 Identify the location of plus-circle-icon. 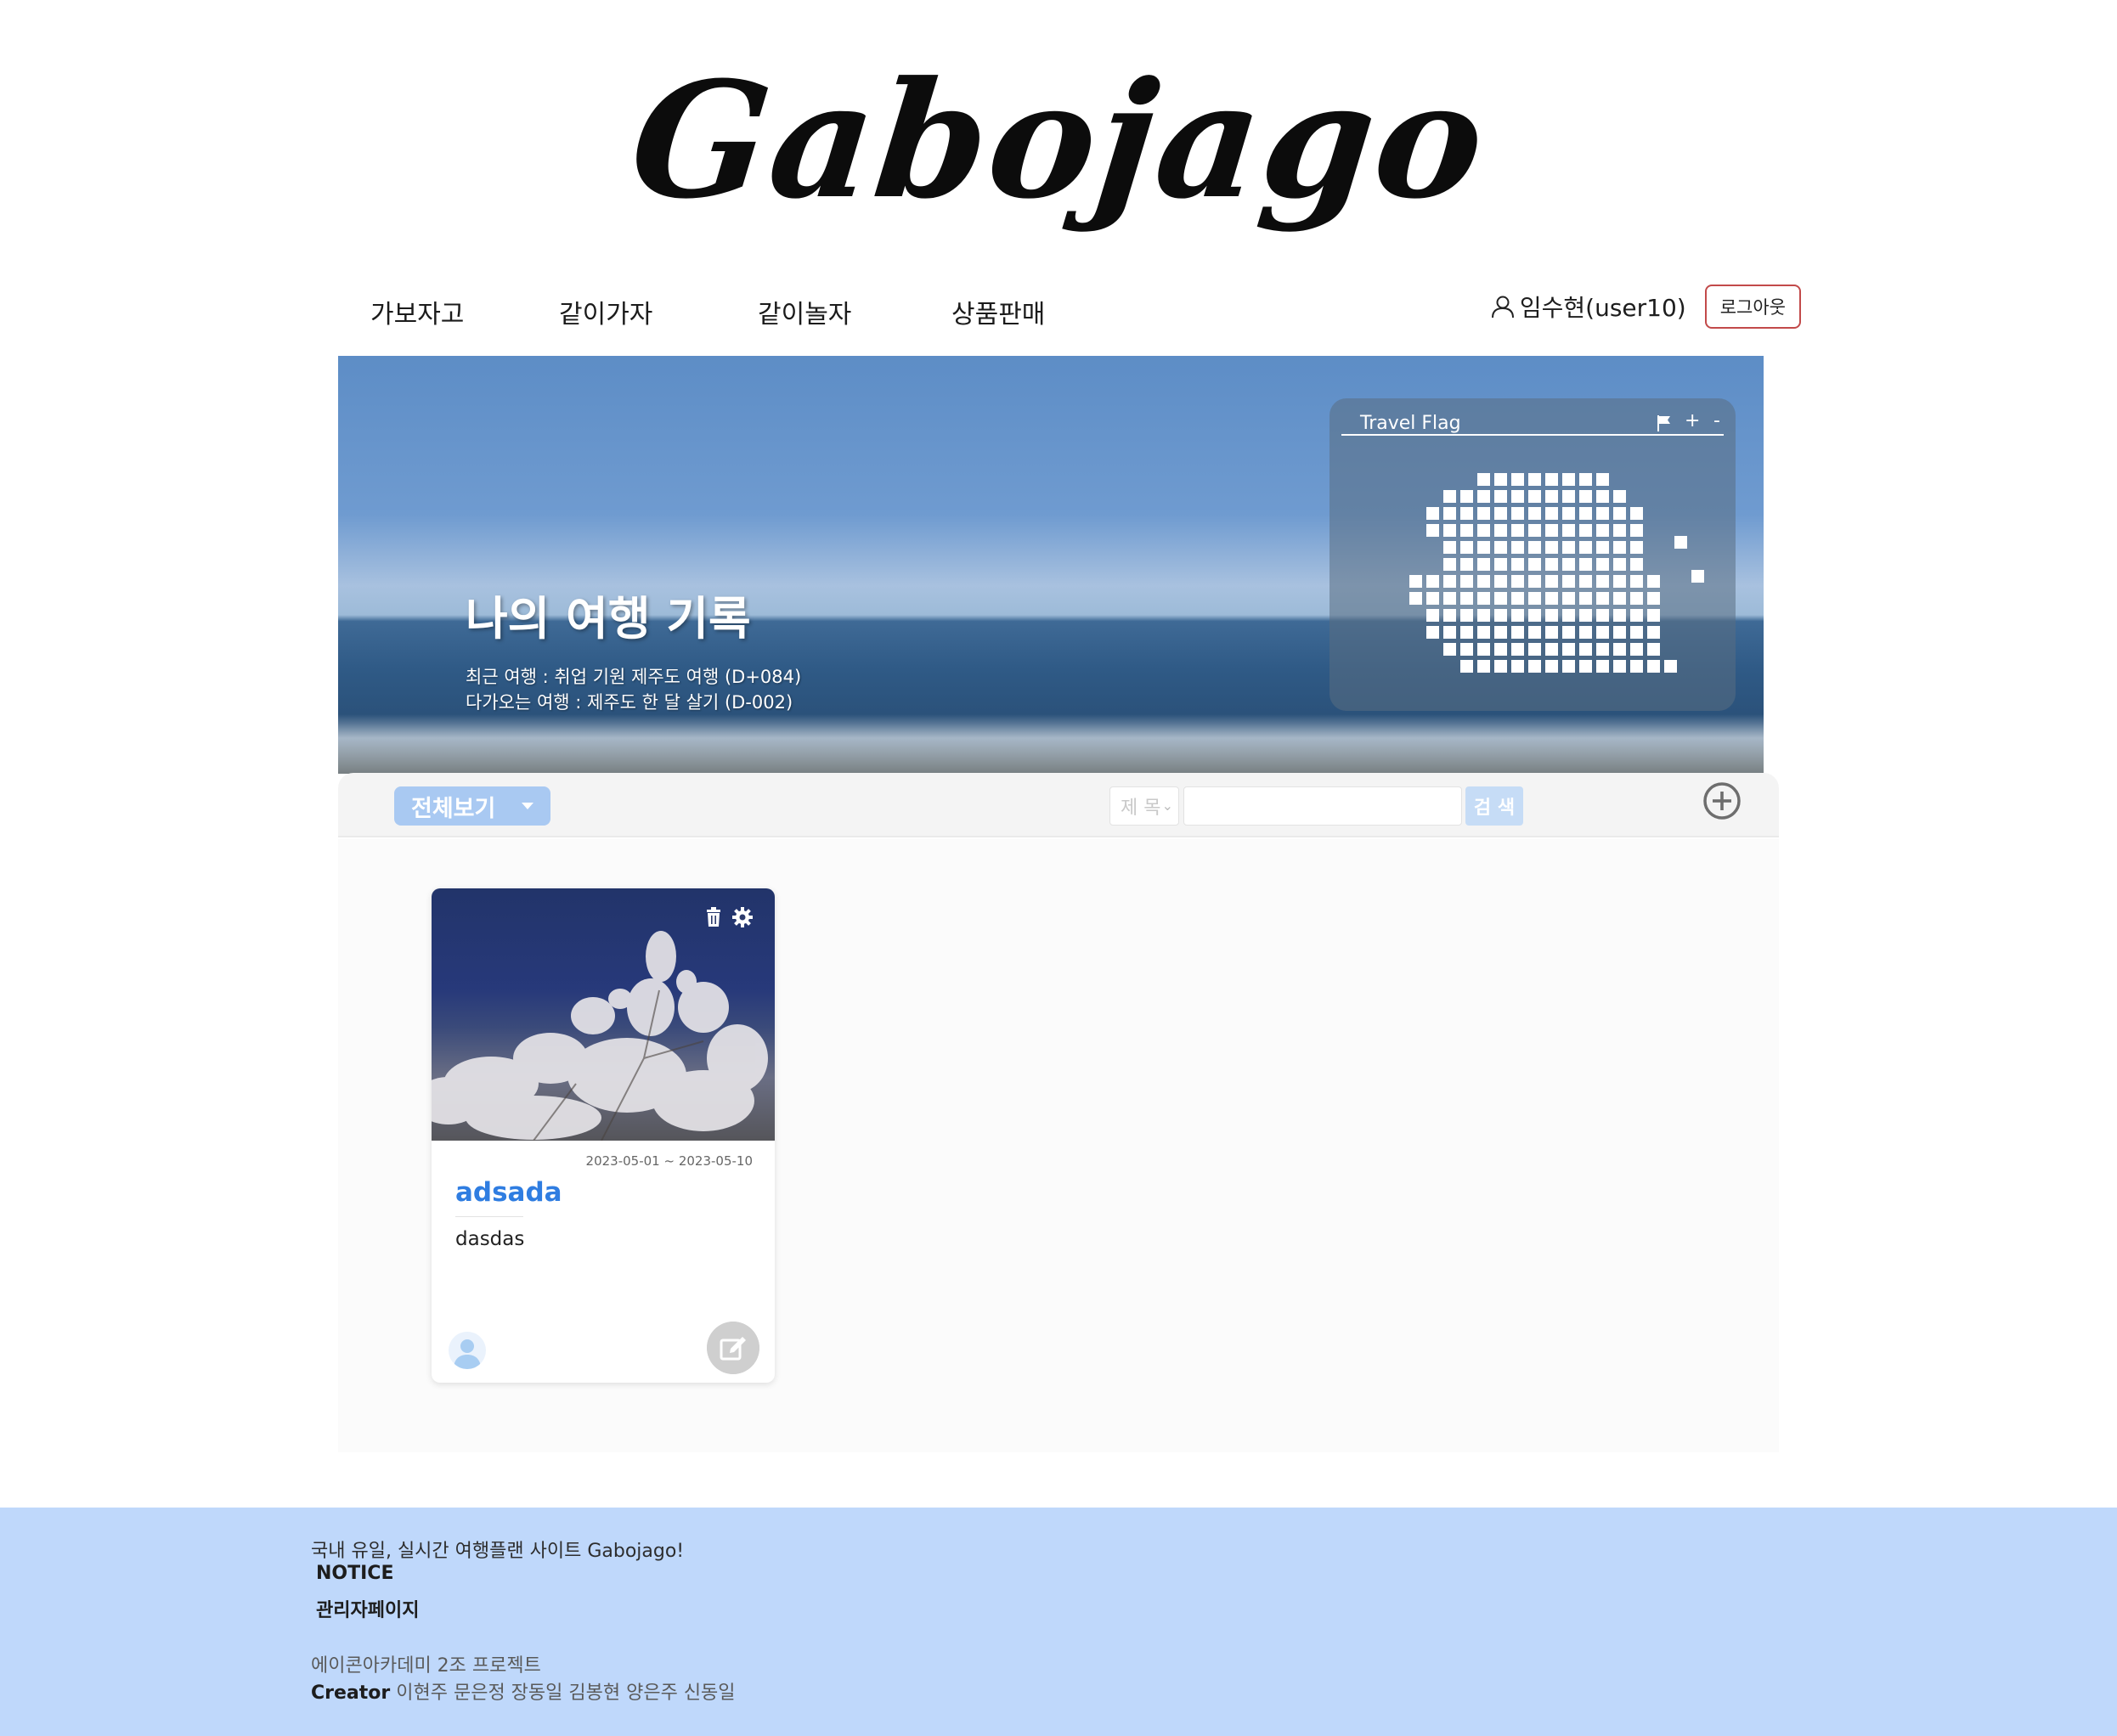
(1722, 800).